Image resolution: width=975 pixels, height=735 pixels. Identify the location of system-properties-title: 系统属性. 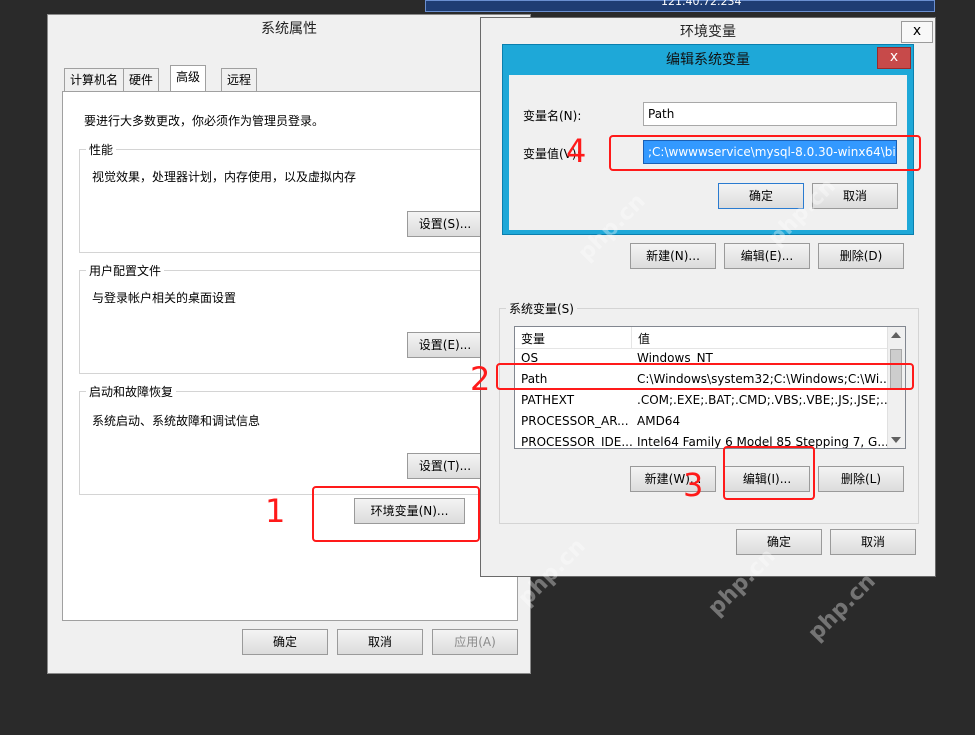
(289, 29).